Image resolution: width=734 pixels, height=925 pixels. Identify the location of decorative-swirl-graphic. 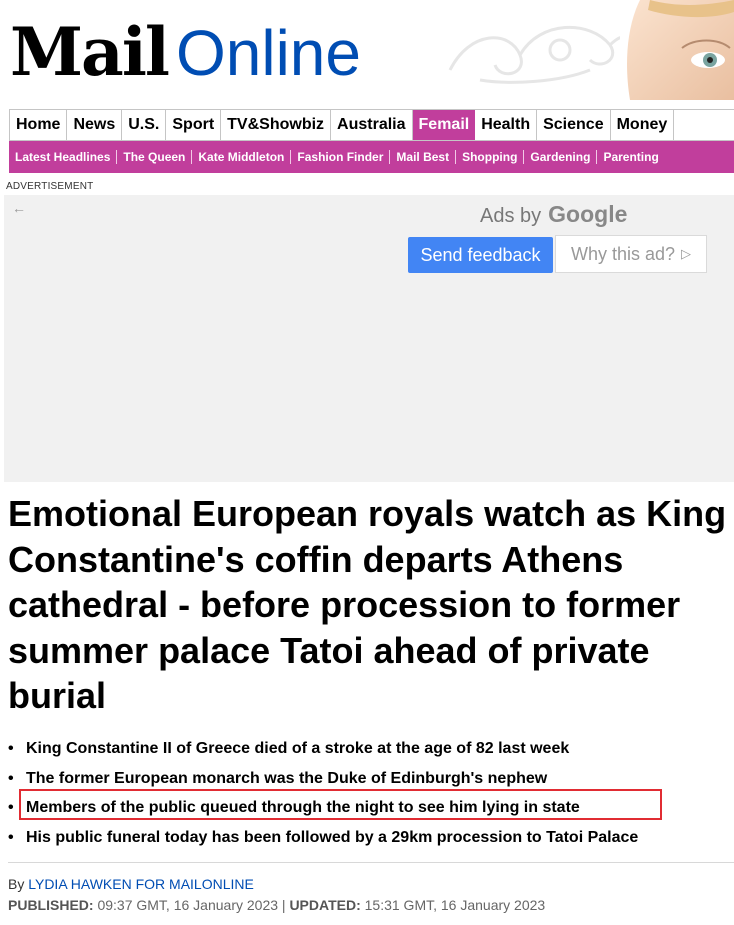
(547, 54).